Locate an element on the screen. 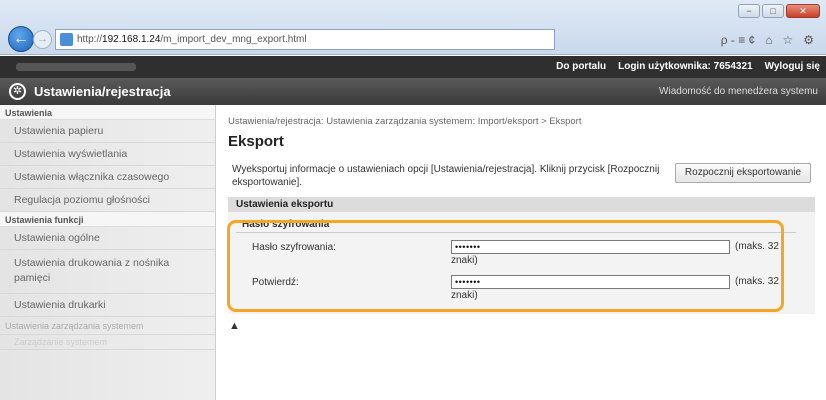  device-name-blurred is located at coordinates (76, 67).